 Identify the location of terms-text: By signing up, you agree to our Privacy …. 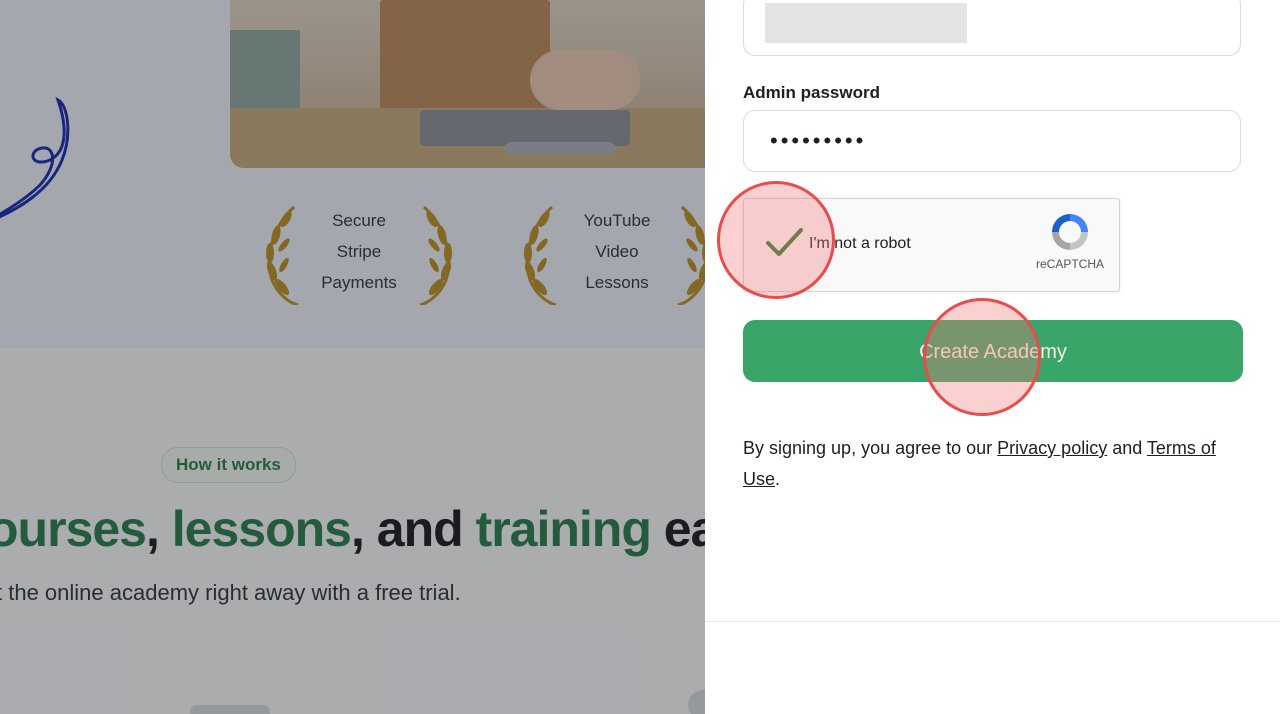
(979, 463).